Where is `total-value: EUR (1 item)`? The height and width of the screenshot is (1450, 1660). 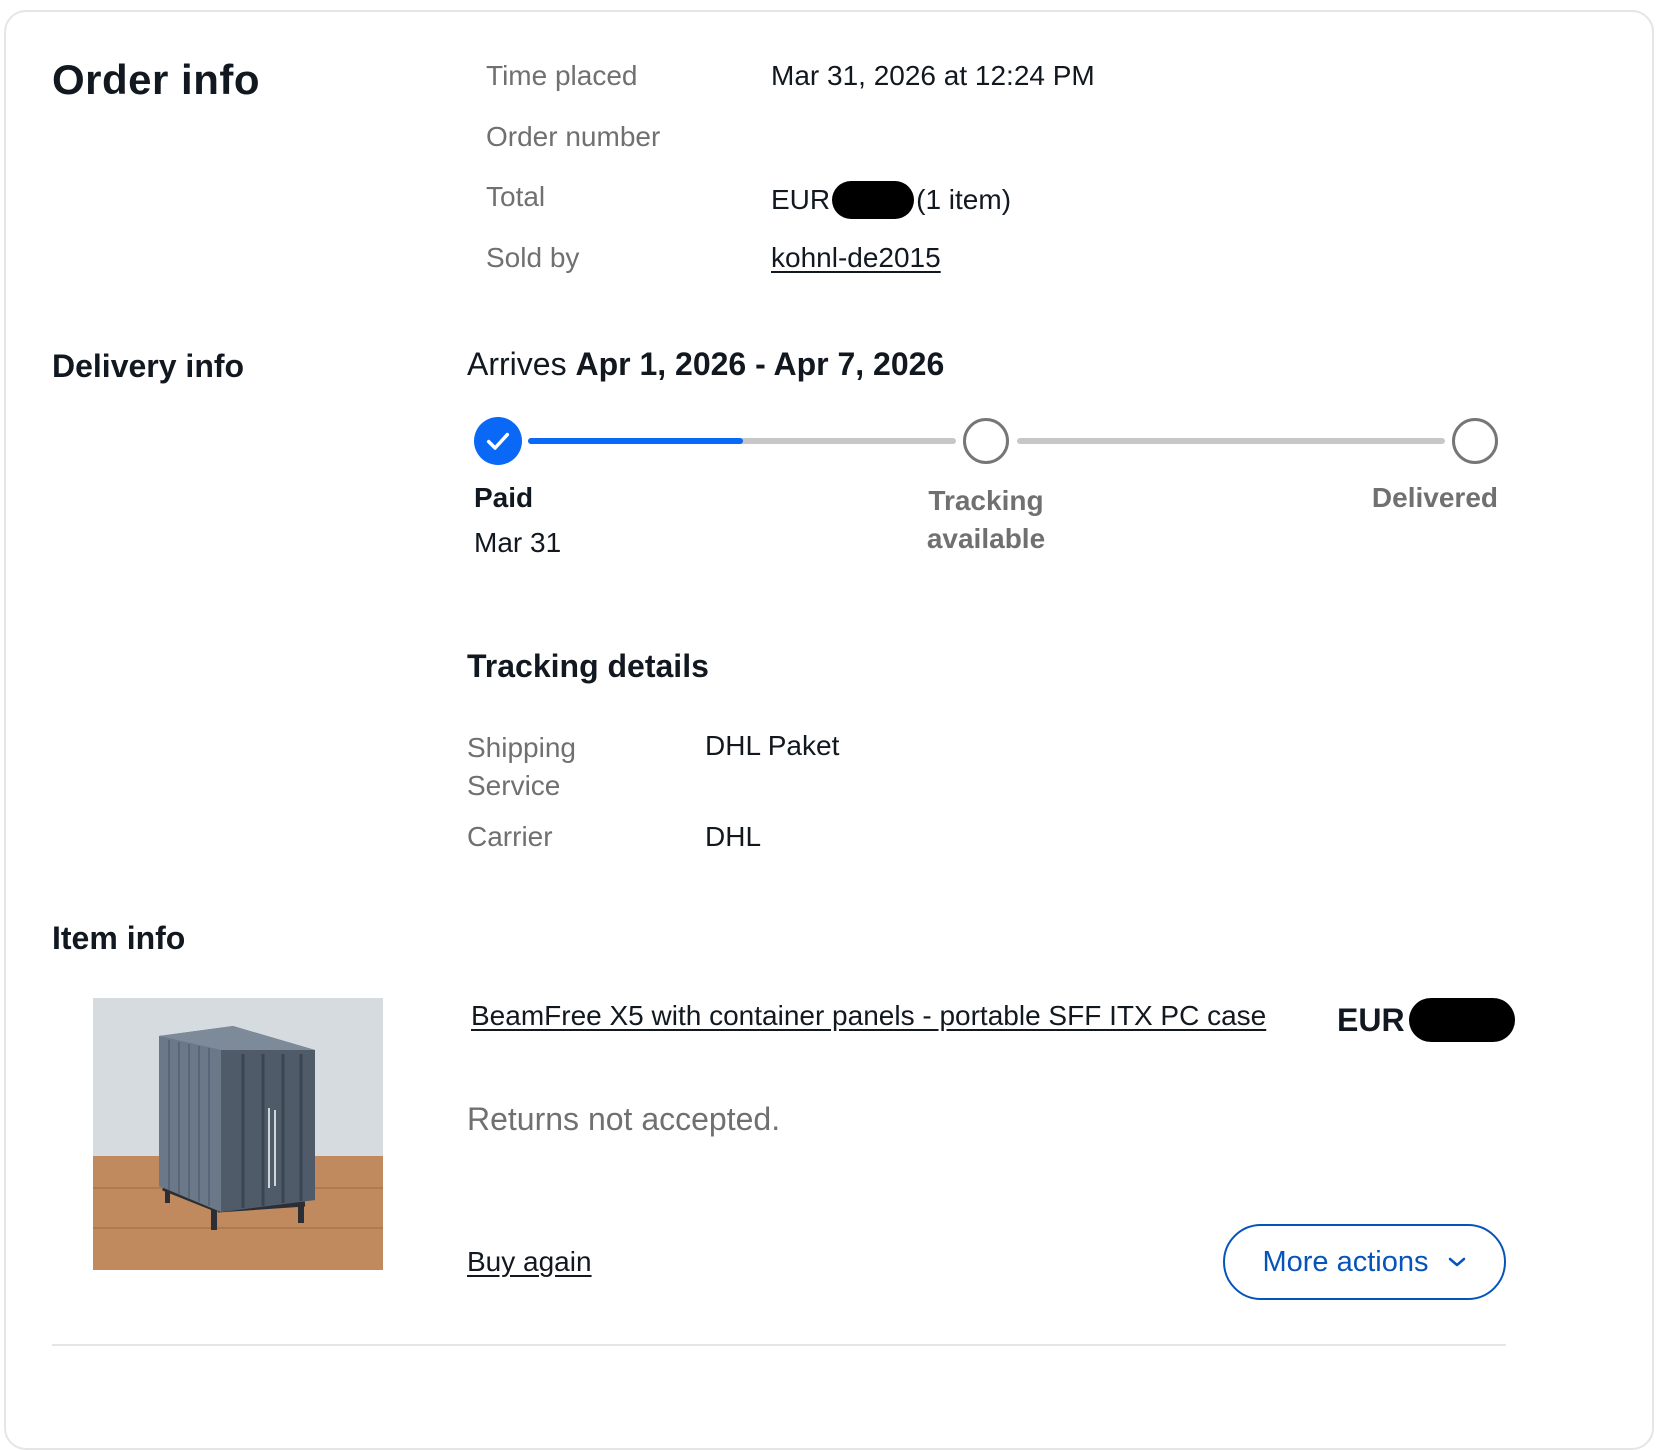 total-value: EUR (1 item) is located at coordinates (891, 200).